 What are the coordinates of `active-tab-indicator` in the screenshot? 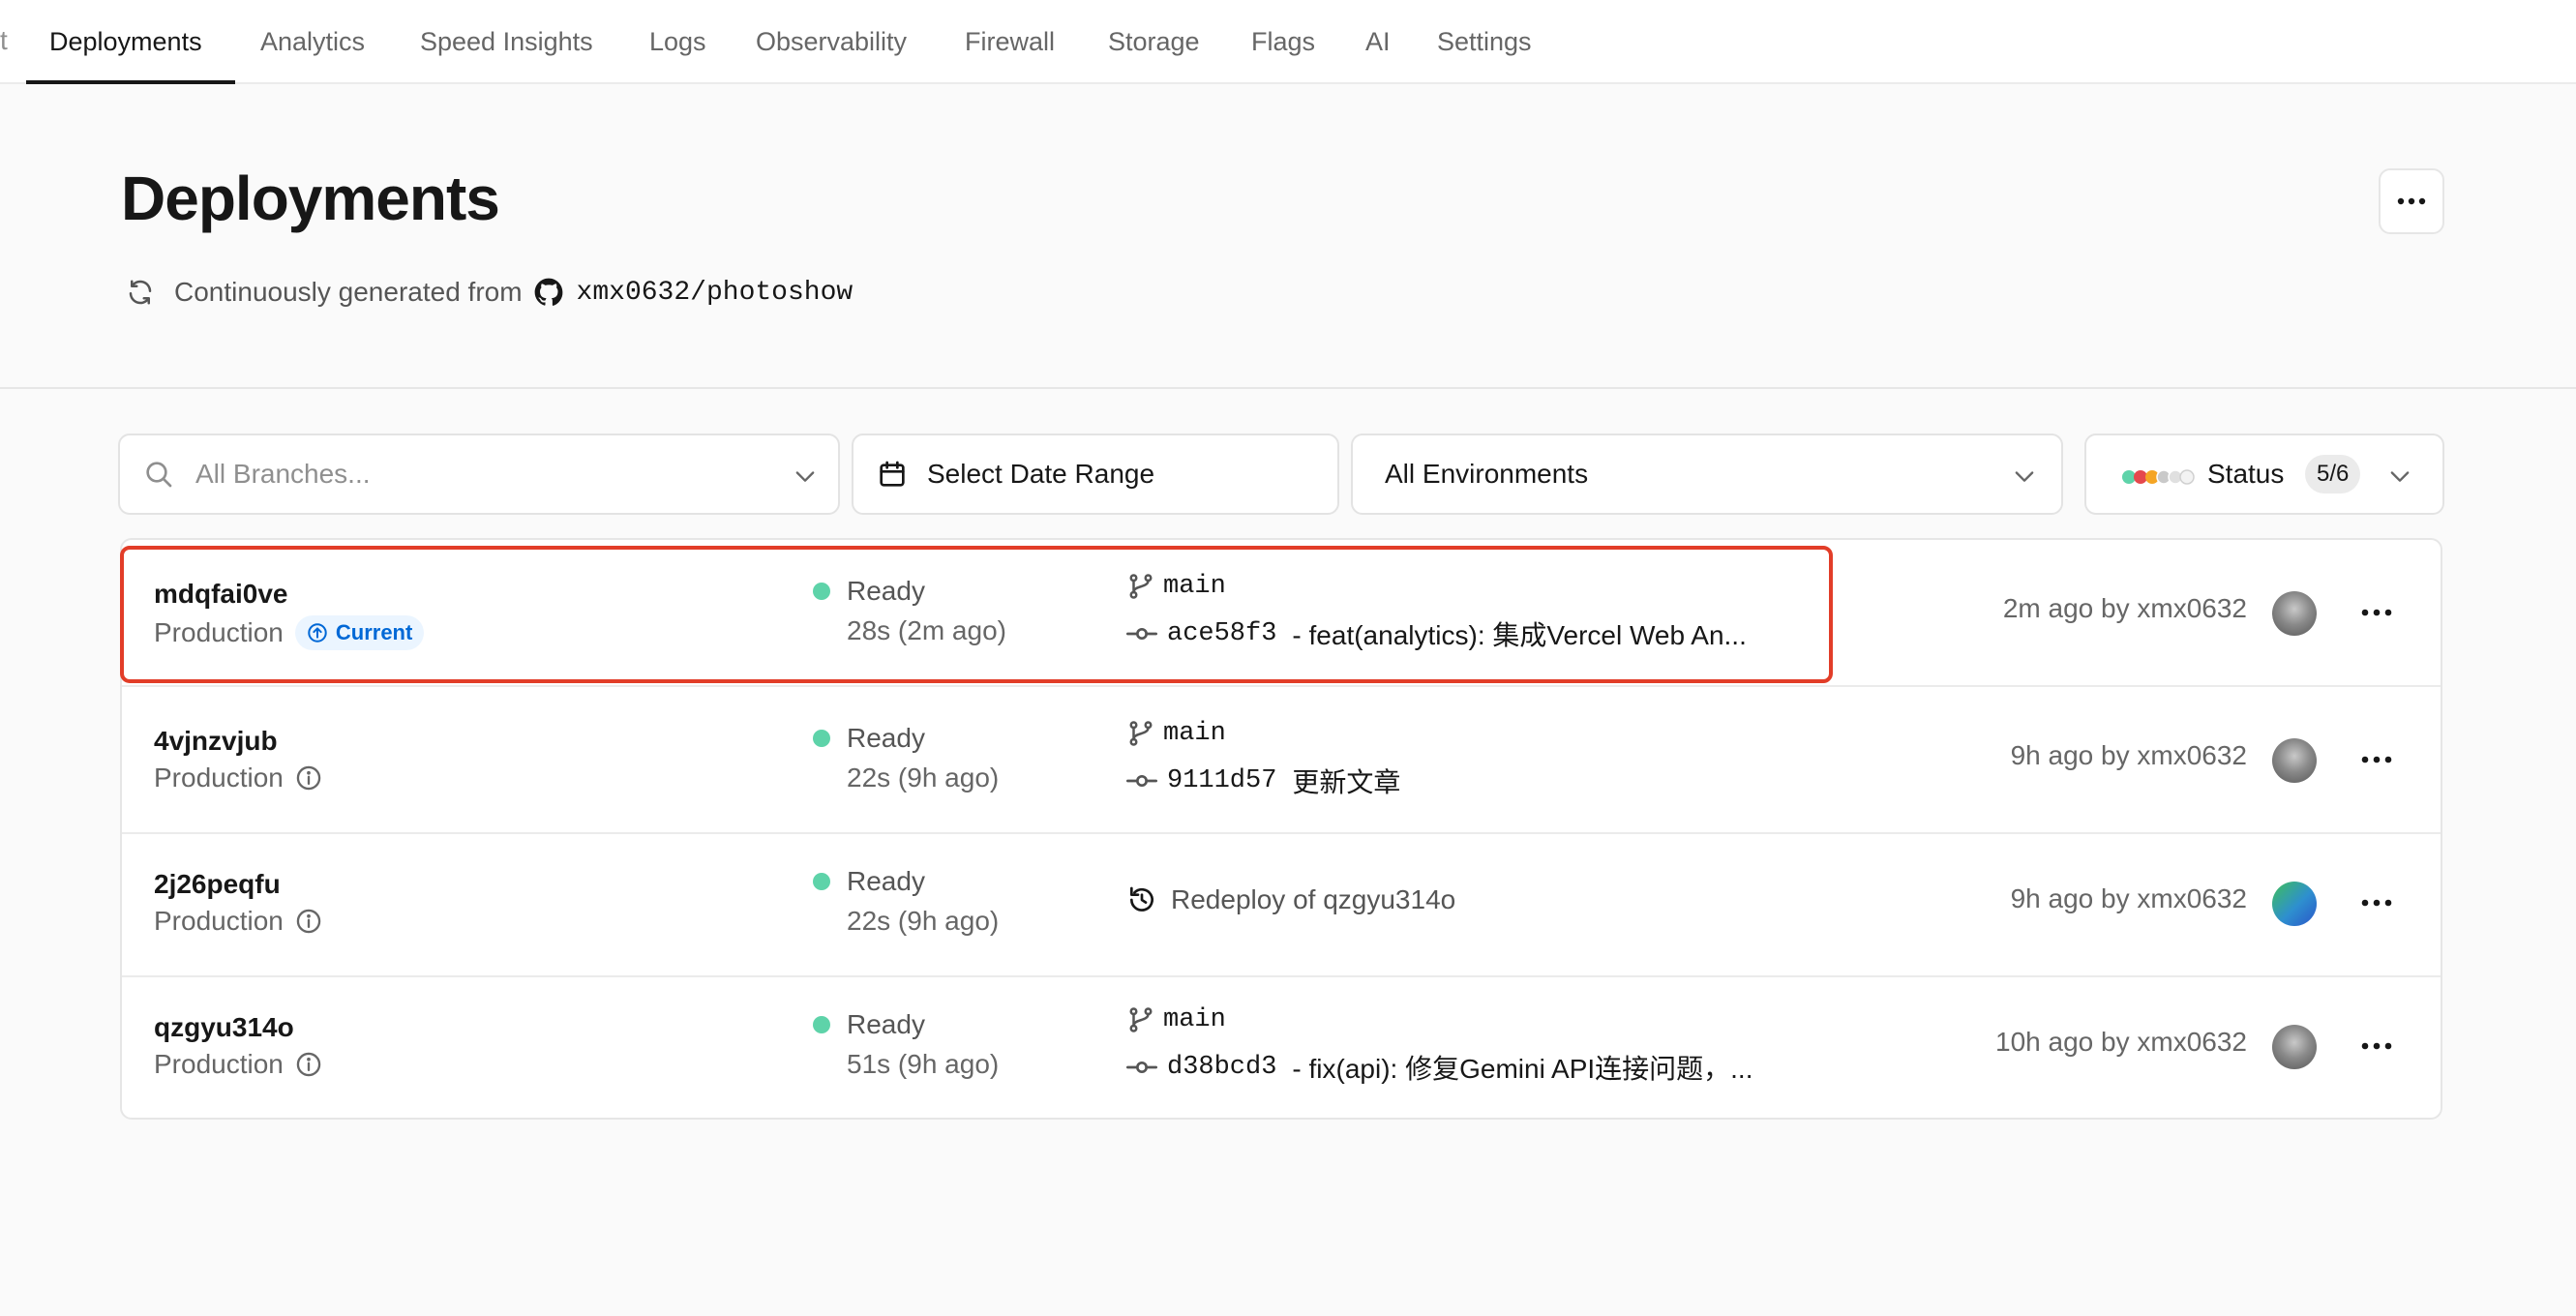 It's located at (130, 82).